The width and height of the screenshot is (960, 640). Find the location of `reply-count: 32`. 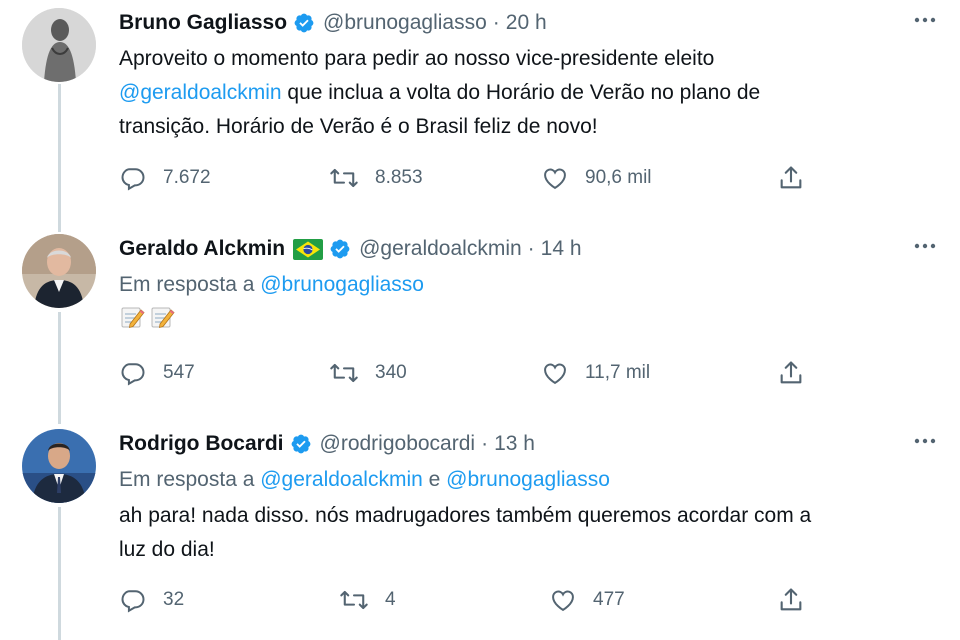

reply-count: 32 is located at coordinates (174, 599).